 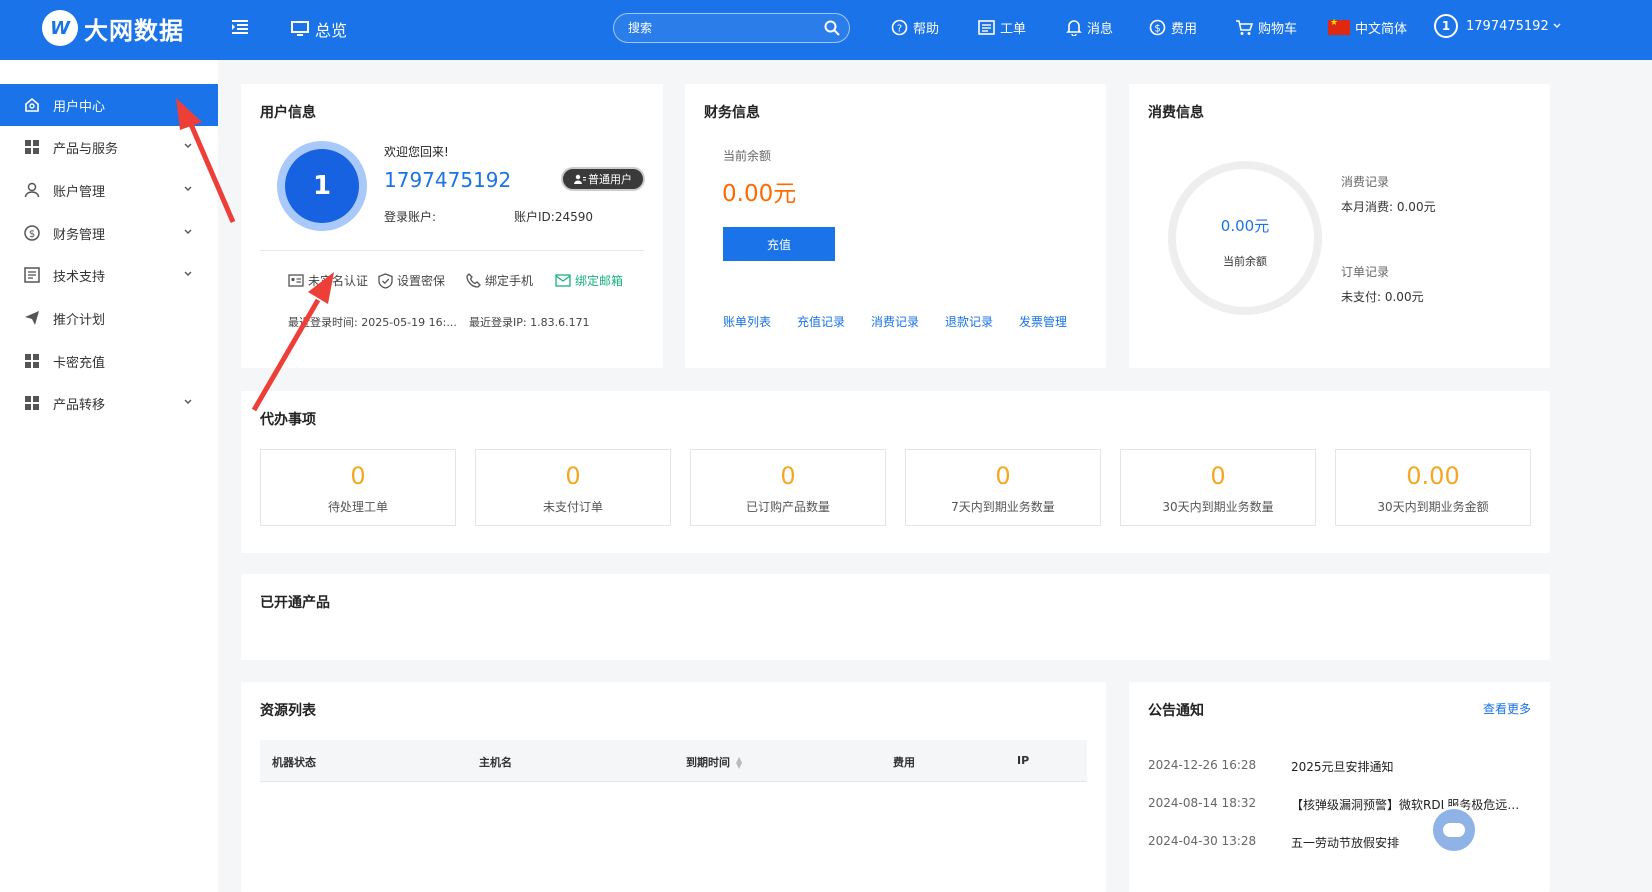 I want to click on username: 1797475192, so click(x=448, y=180).